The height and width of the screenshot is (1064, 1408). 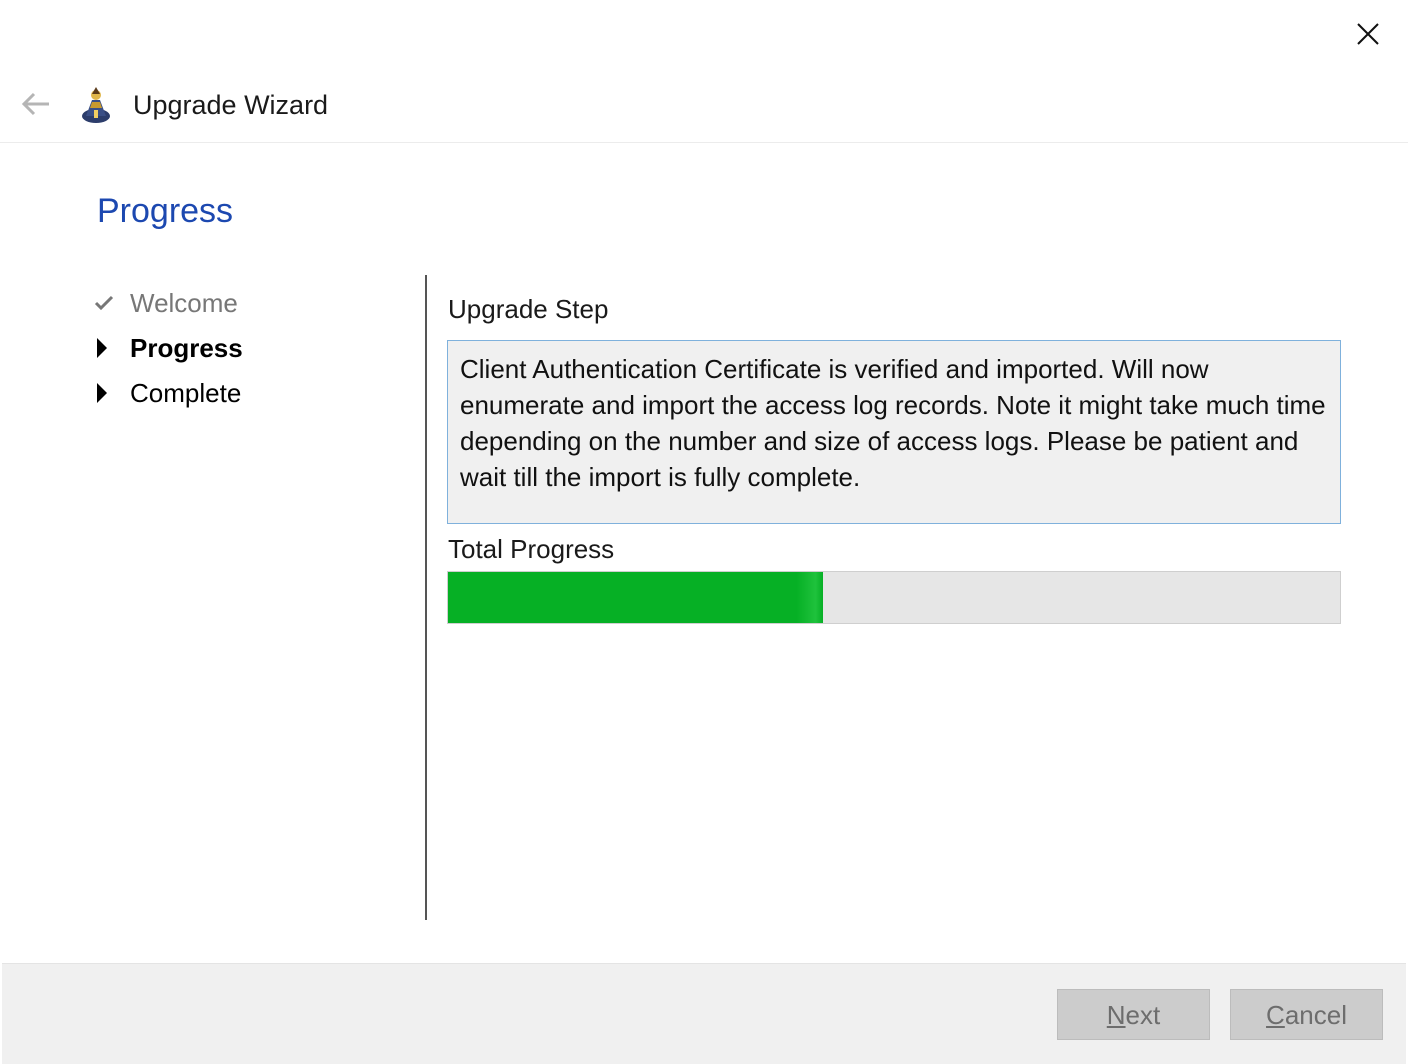 I want to click on step-welcome: Welcome, so click(x=252, y=302).